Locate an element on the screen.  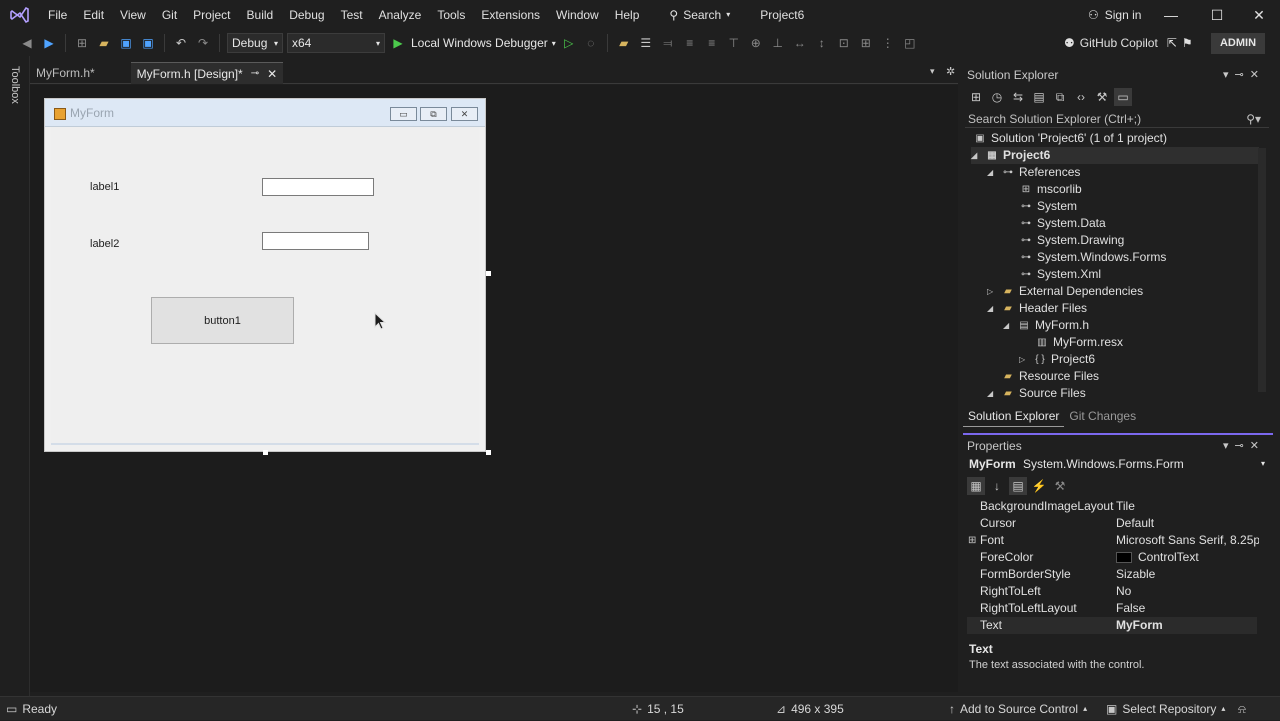
property-row: ForeColor ControlText is located at coordinates (1112, 557).